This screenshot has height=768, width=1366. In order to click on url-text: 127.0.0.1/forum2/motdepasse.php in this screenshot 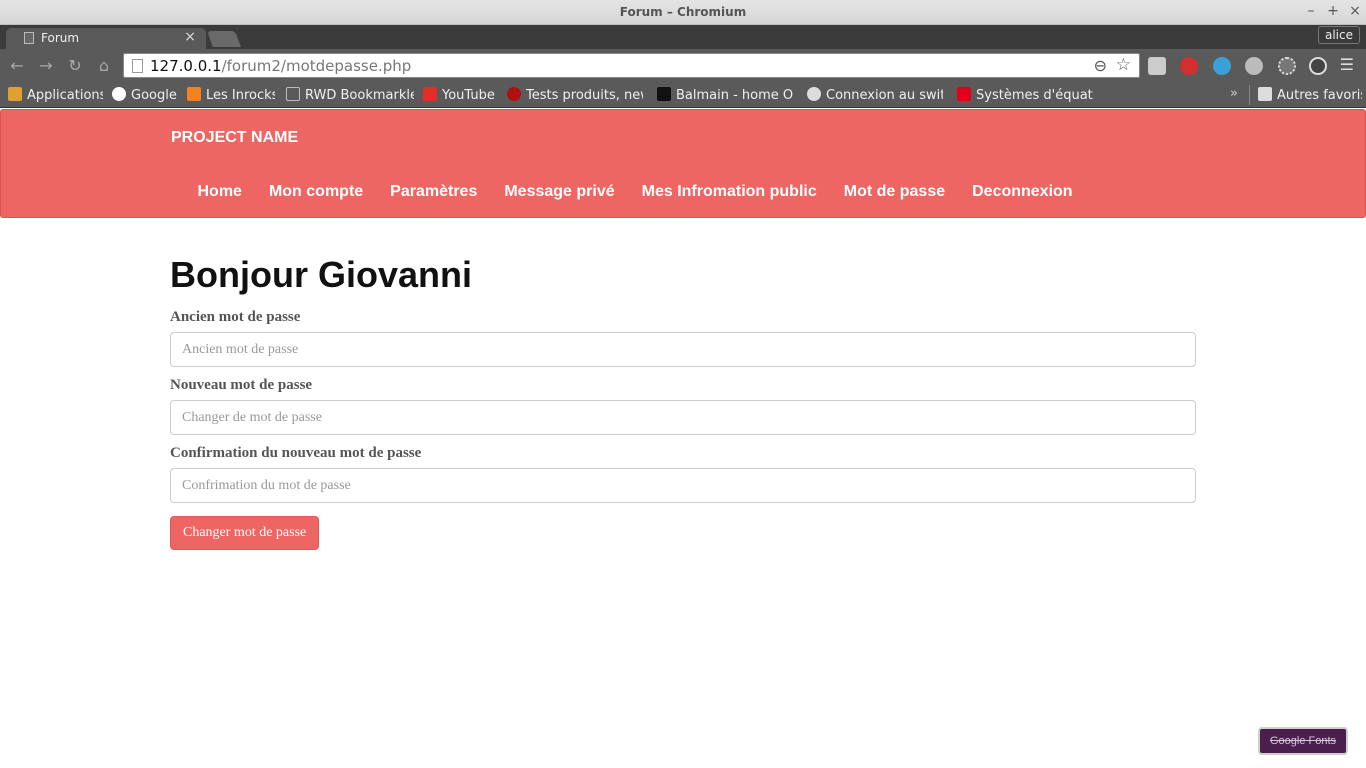, I will do `click(280, 66)`.